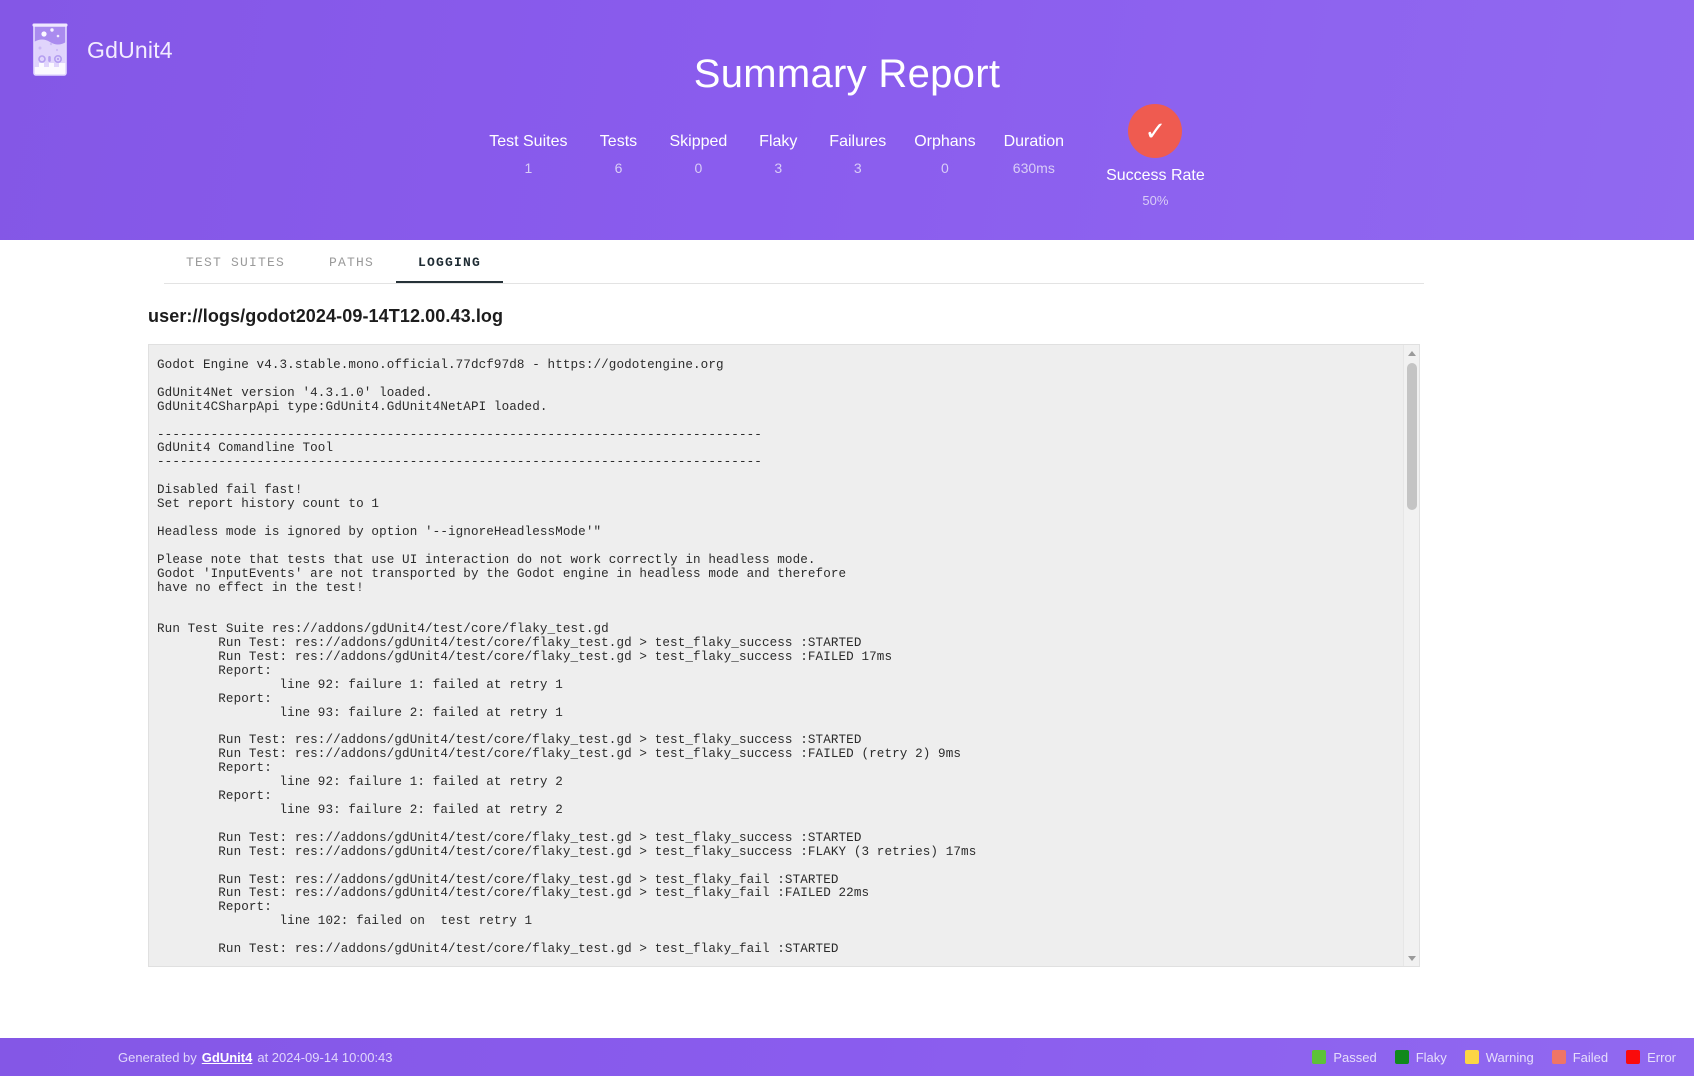 This screenshot has width=1694, height=1076. I want to click on legend-item-failed: Failed, so click(1580, 1057).